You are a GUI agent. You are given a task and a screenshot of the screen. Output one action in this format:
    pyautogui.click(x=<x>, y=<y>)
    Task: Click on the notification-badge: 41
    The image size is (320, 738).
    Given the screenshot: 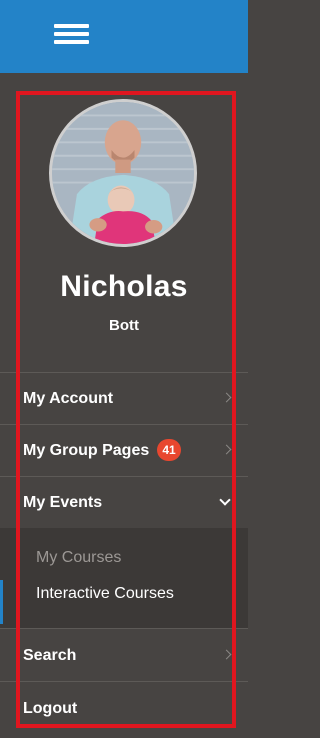 What is the action you would take?
    pyautogui.click(x=169, y=450)
    